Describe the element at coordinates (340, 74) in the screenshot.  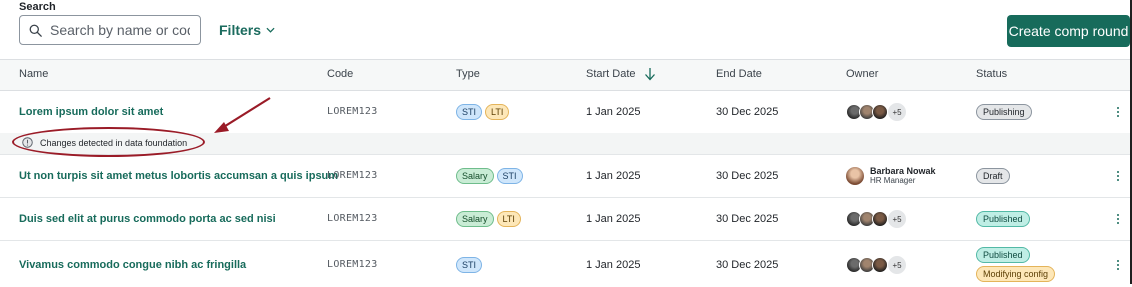
I see `column-header-code: Code` at that location.